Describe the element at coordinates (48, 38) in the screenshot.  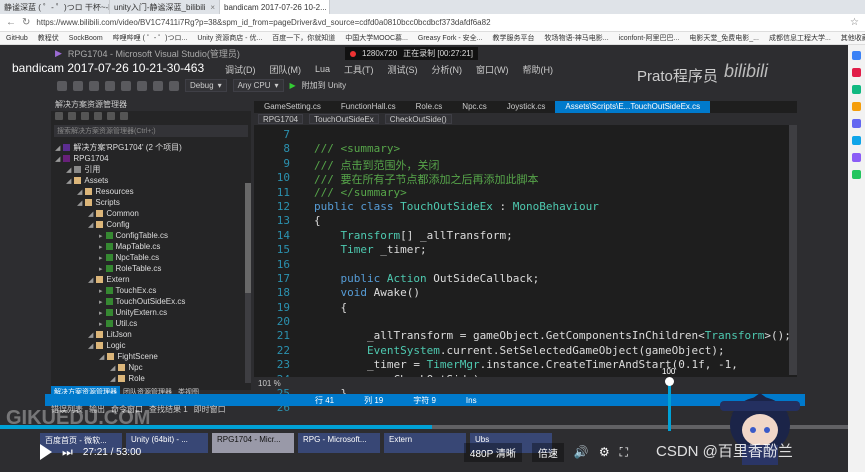
I see `bookmark-item: 教程伏` at that location.